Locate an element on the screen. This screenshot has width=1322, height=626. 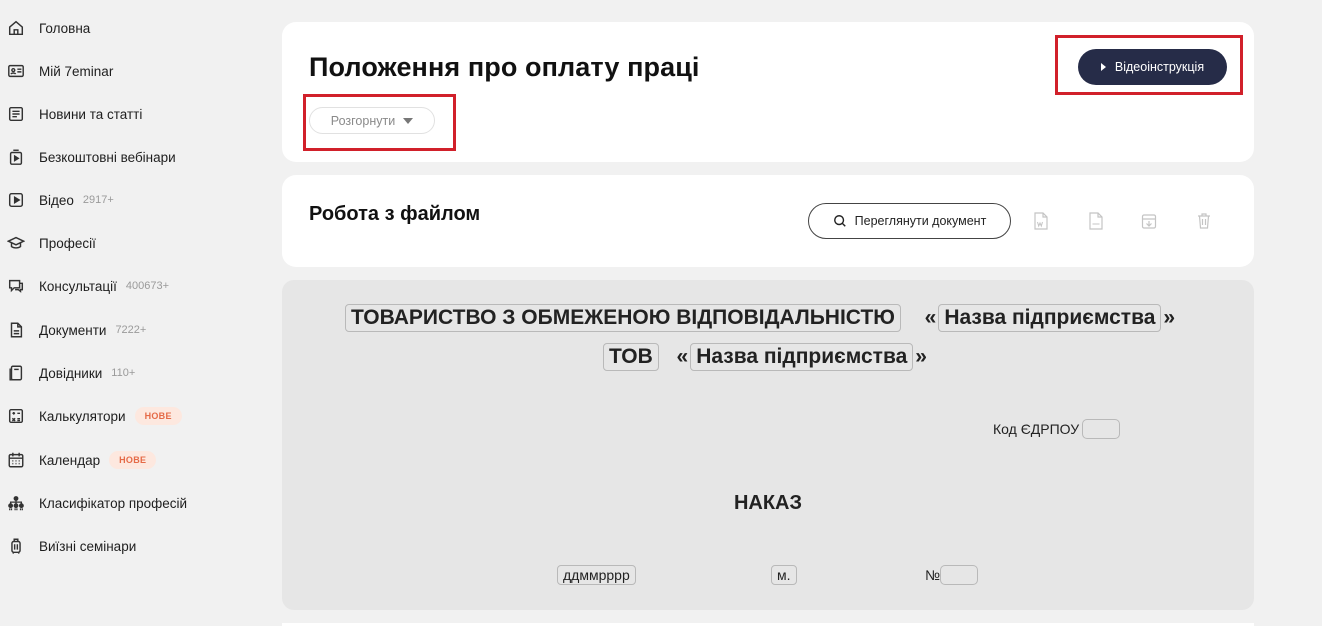
company-short-type-field: ТОВ is located at coordinates (631, 357).